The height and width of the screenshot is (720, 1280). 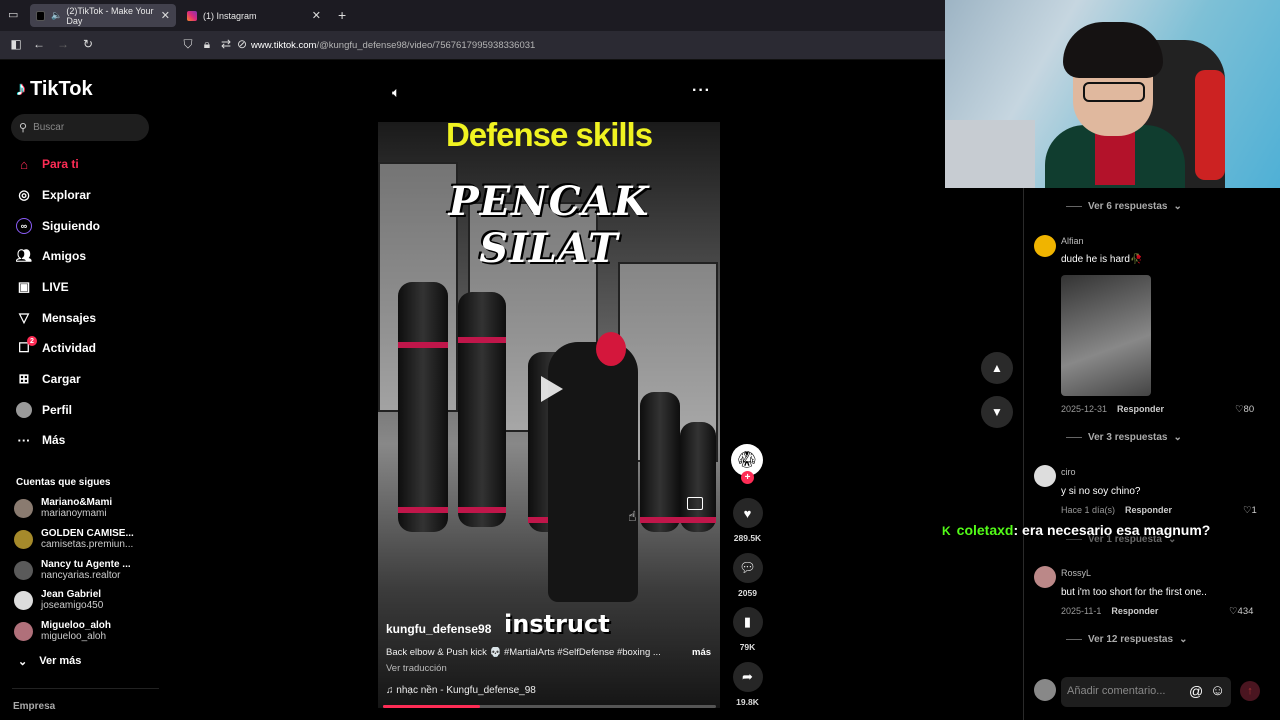 What do you see at coordinates (997, 368) in the screenshot?
I see `previous-video-button: ▲` at bounding box center [997, 368].